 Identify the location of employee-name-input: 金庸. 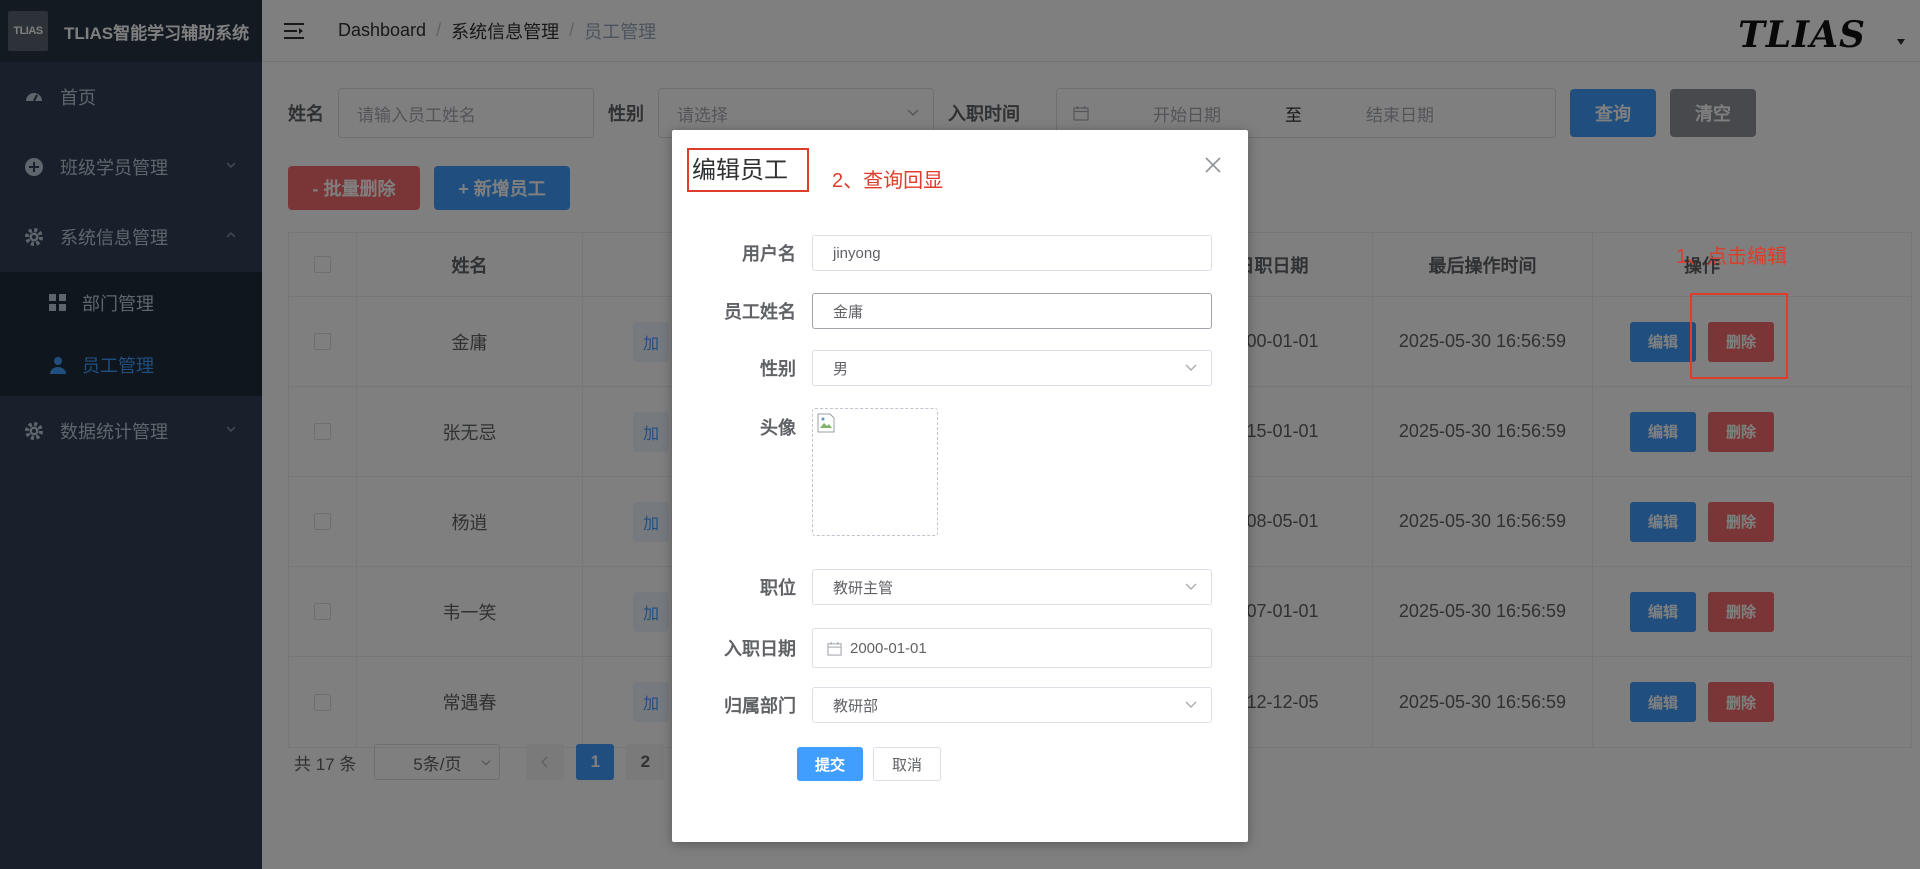
(1012, 311).